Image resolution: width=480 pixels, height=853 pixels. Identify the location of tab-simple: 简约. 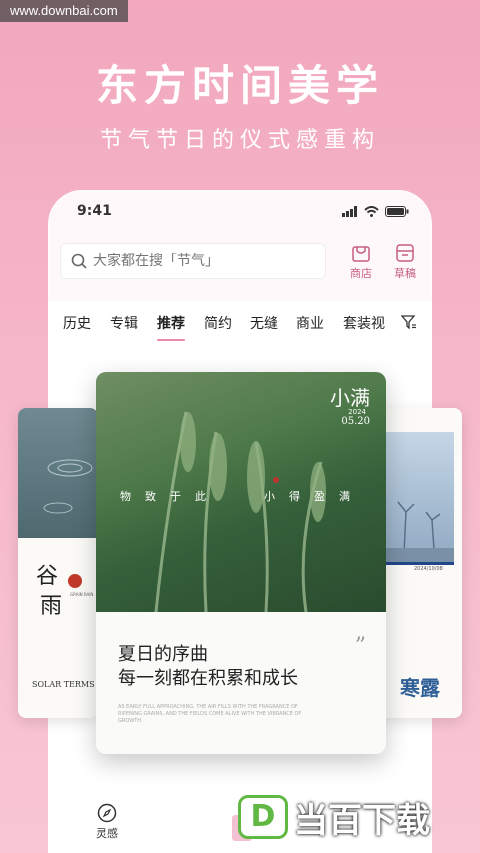
(218, 323).